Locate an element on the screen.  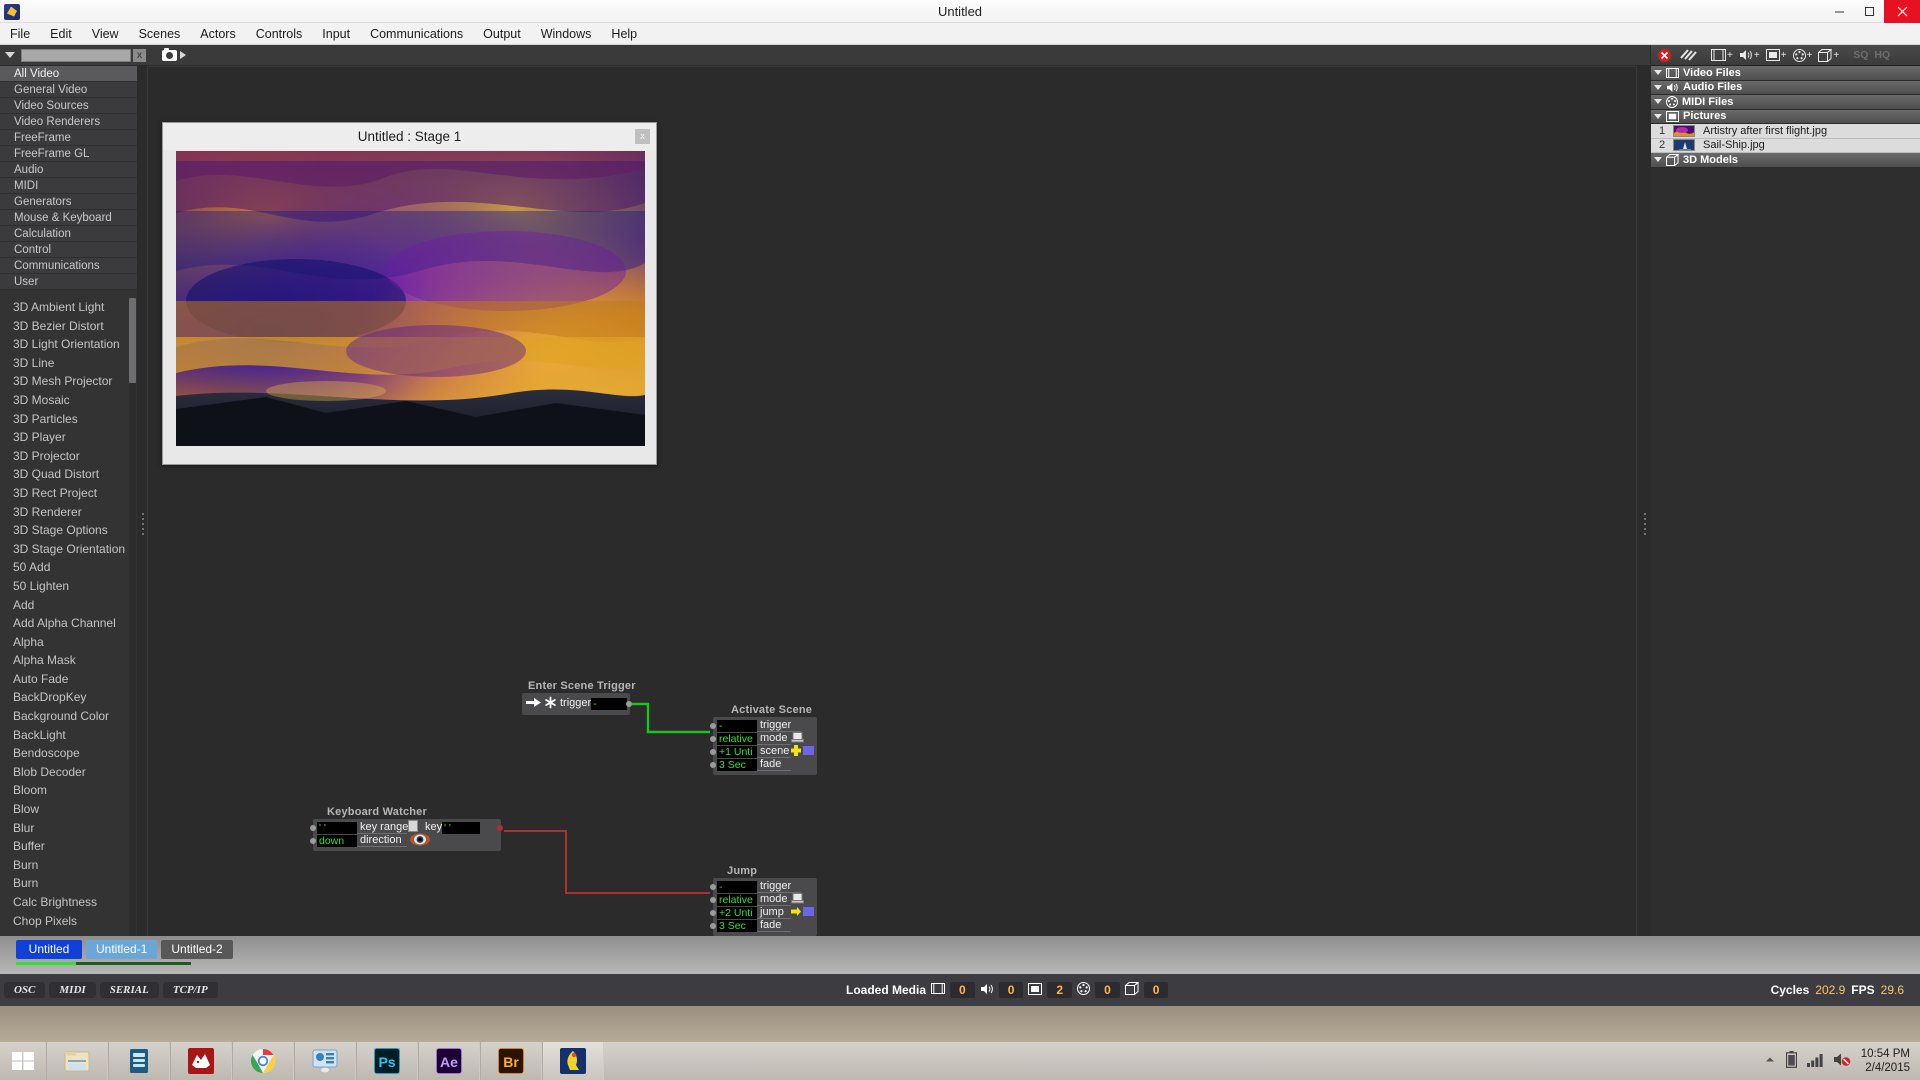
actor-item: 3D Line is located at coordinates (68, 363).